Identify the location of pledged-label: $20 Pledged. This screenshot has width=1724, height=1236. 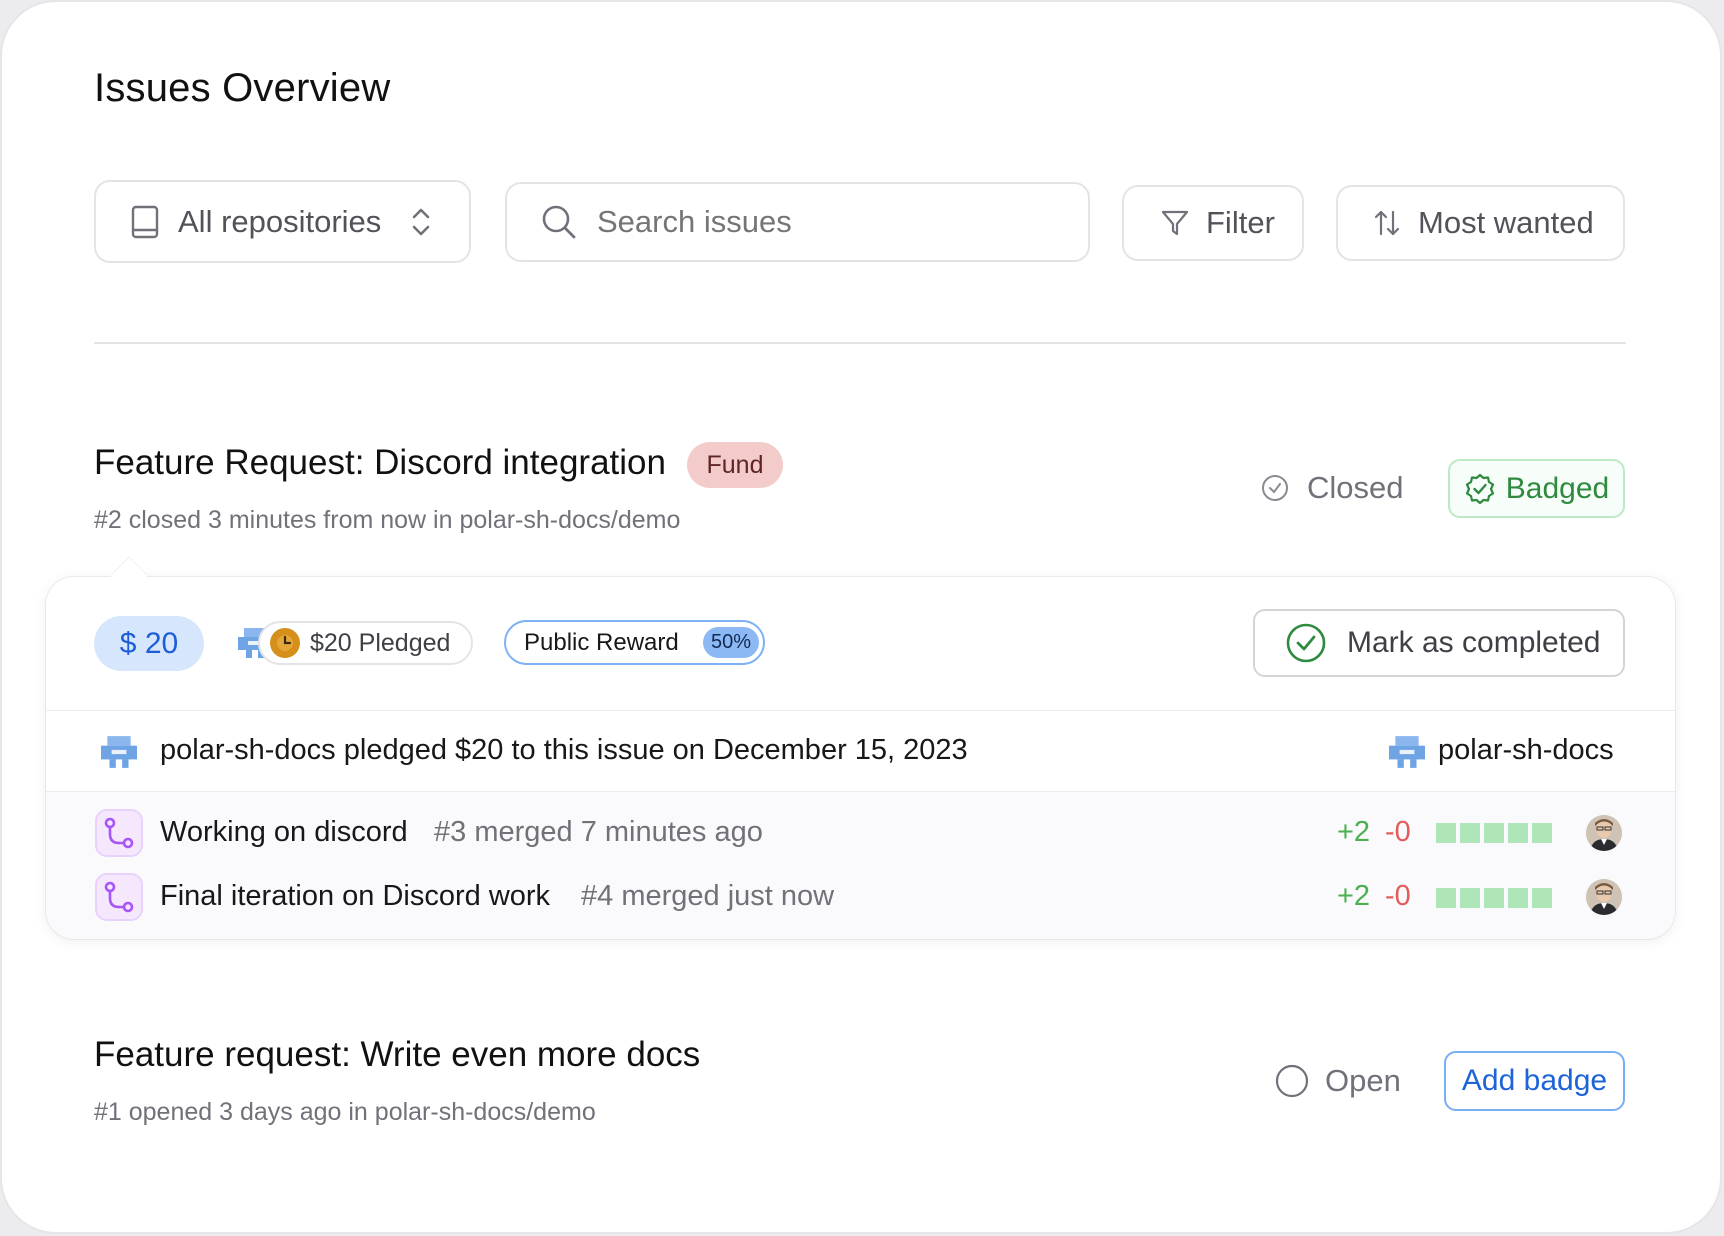
(380, 642).